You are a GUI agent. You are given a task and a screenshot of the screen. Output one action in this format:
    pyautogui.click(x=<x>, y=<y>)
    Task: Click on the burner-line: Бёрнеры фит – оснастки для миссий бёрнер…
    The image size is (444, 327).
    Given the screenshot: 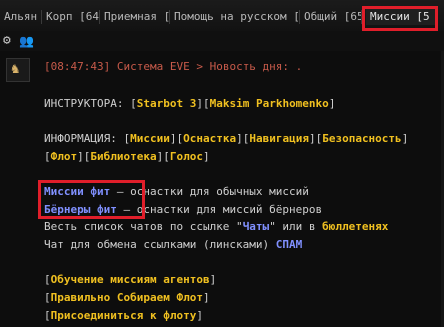 What is the action you would take?
    pyautogui.click(x=183, y=209)
    